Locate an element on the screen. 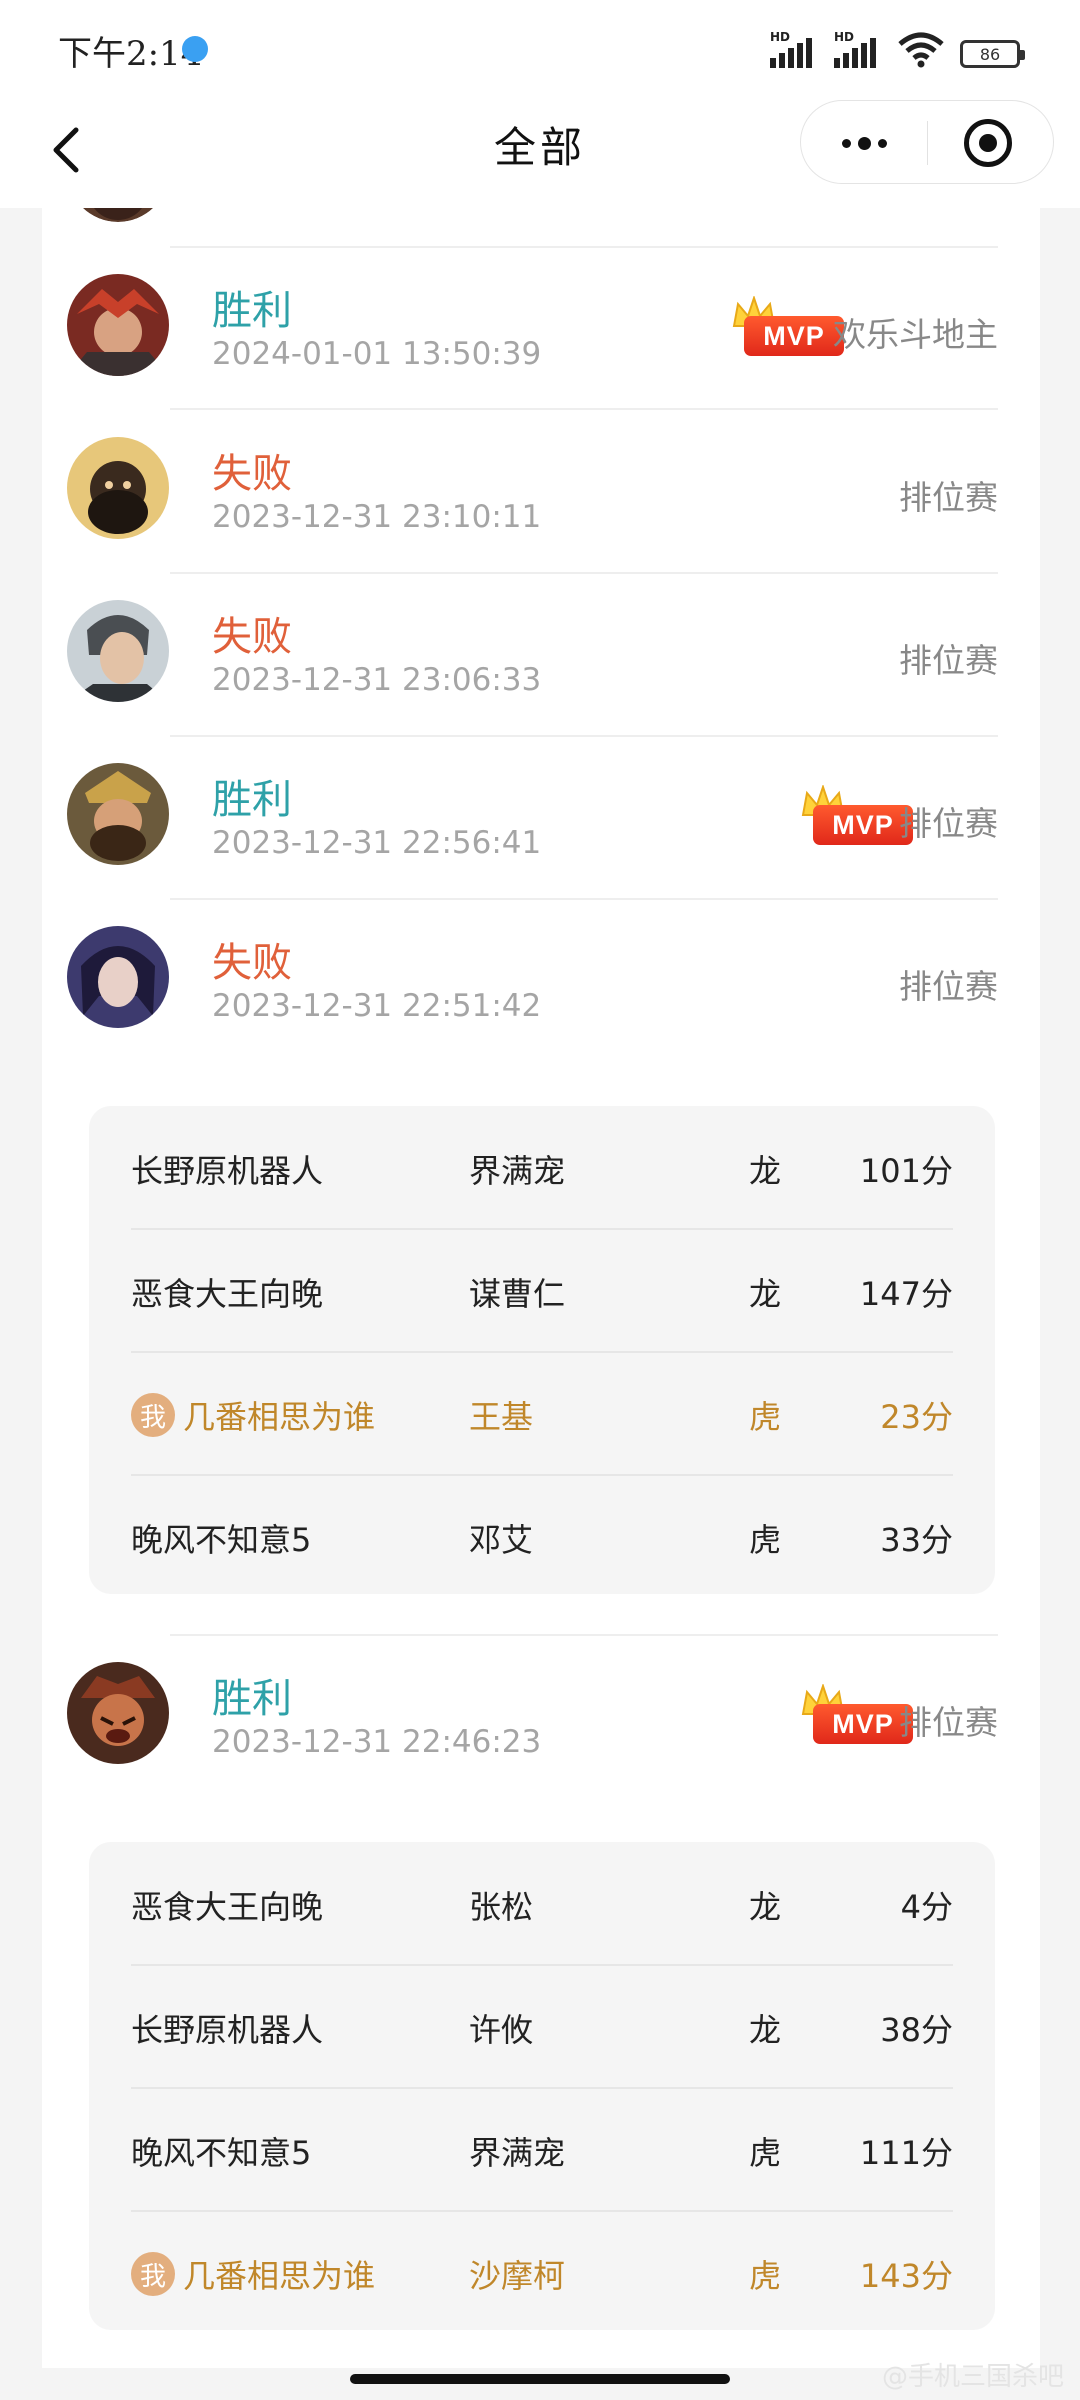 Image resolution: width=1080 pixels, height=2400 pixels. record-item: 胜利 2023-12-31 22:56:41 MVP 排位赛 is located at coordinates (541, 817).